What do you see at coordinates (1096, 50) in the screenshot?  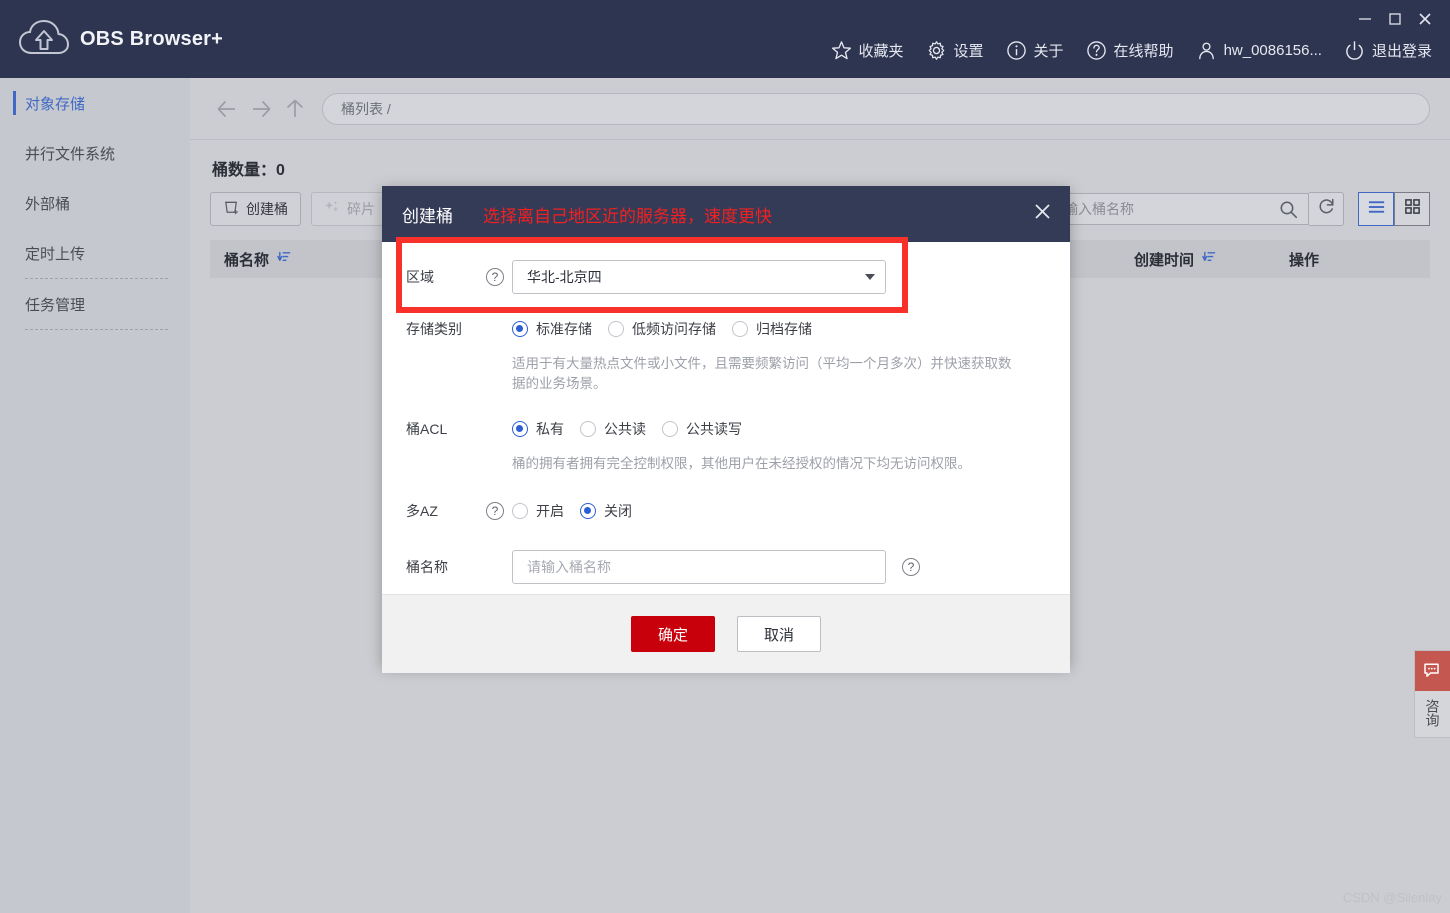 I see `question-icon` at bounding box center [1096, 50].